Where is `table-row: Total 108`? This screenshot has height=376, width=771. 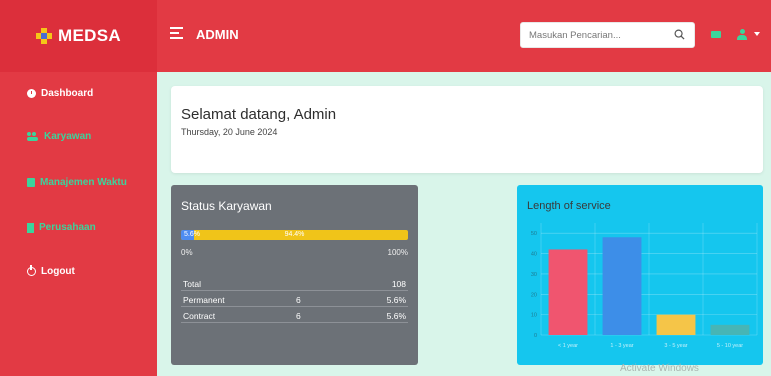 table-row: Total 108 is located at coordinates (294, 284).